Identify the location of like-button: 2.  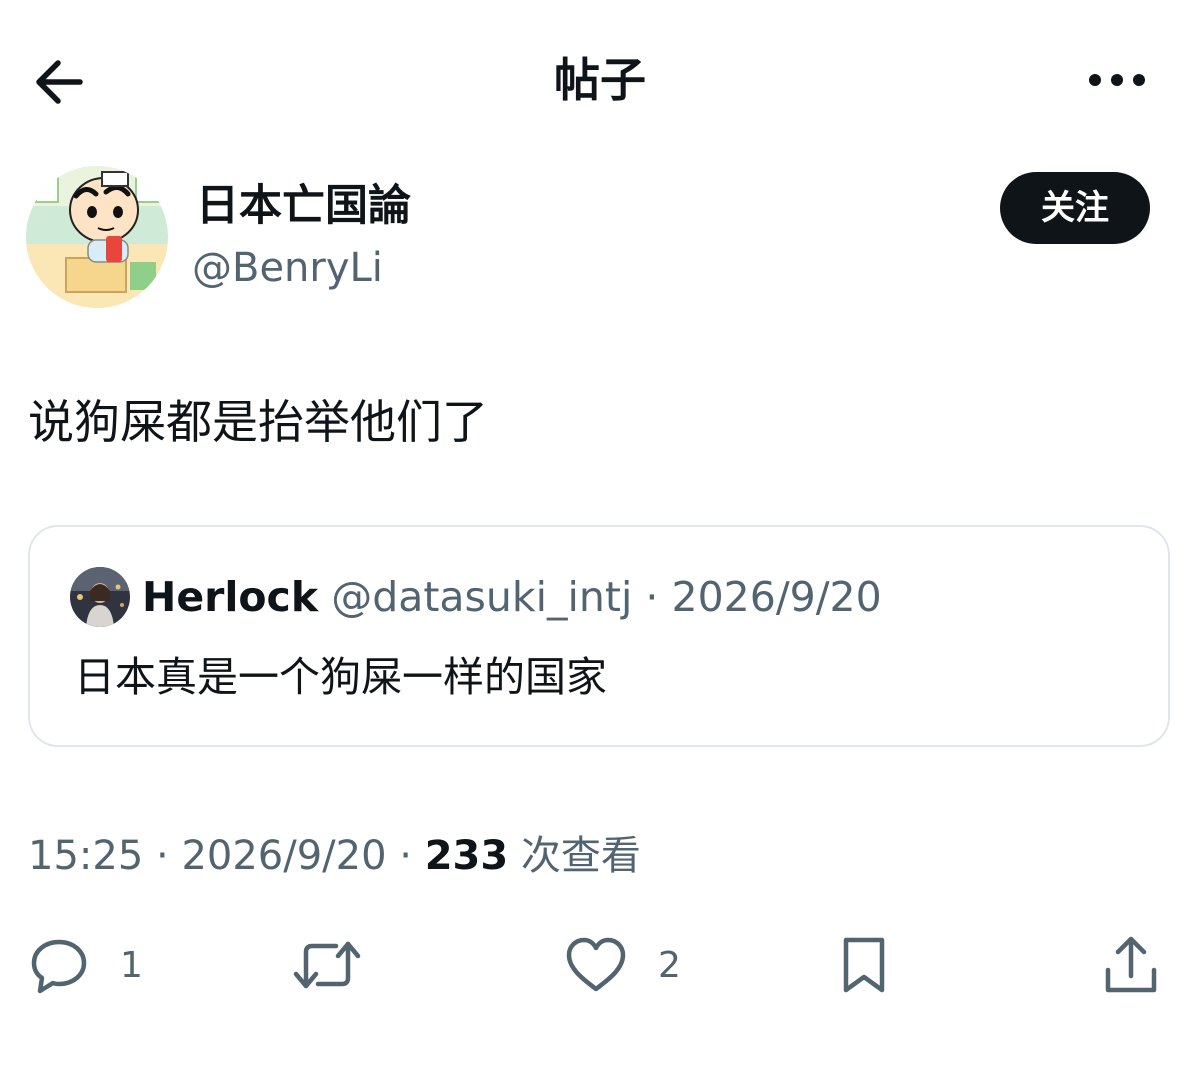
(622, 965).